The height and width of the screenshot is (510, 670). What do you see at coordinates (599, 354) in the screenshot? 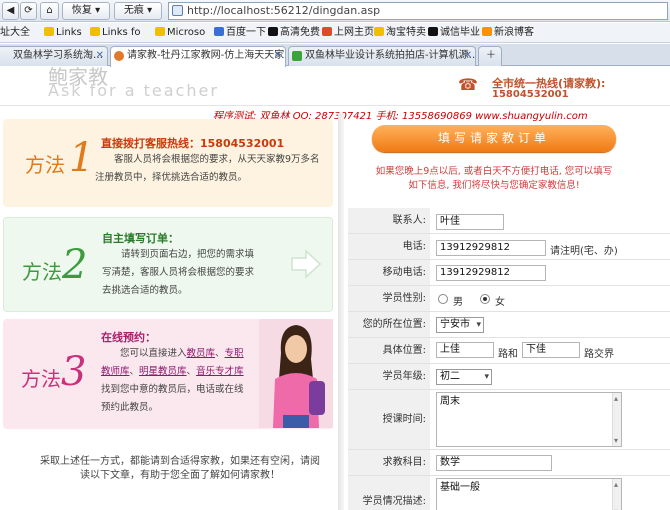
I see `road-cross-text: 路交界` at bounding box center [599, 354].